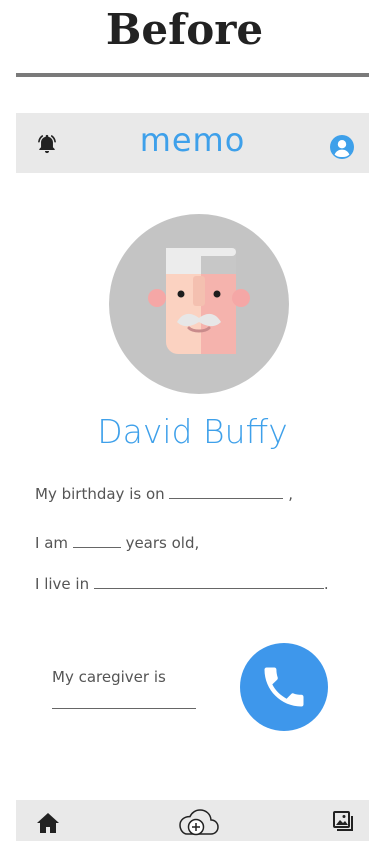 The height and width of the screenshot is (841, 369). What do you see at coordinates (208, 588) in the screenshot?
I see `live-blank` at bounding box center [208, 588].